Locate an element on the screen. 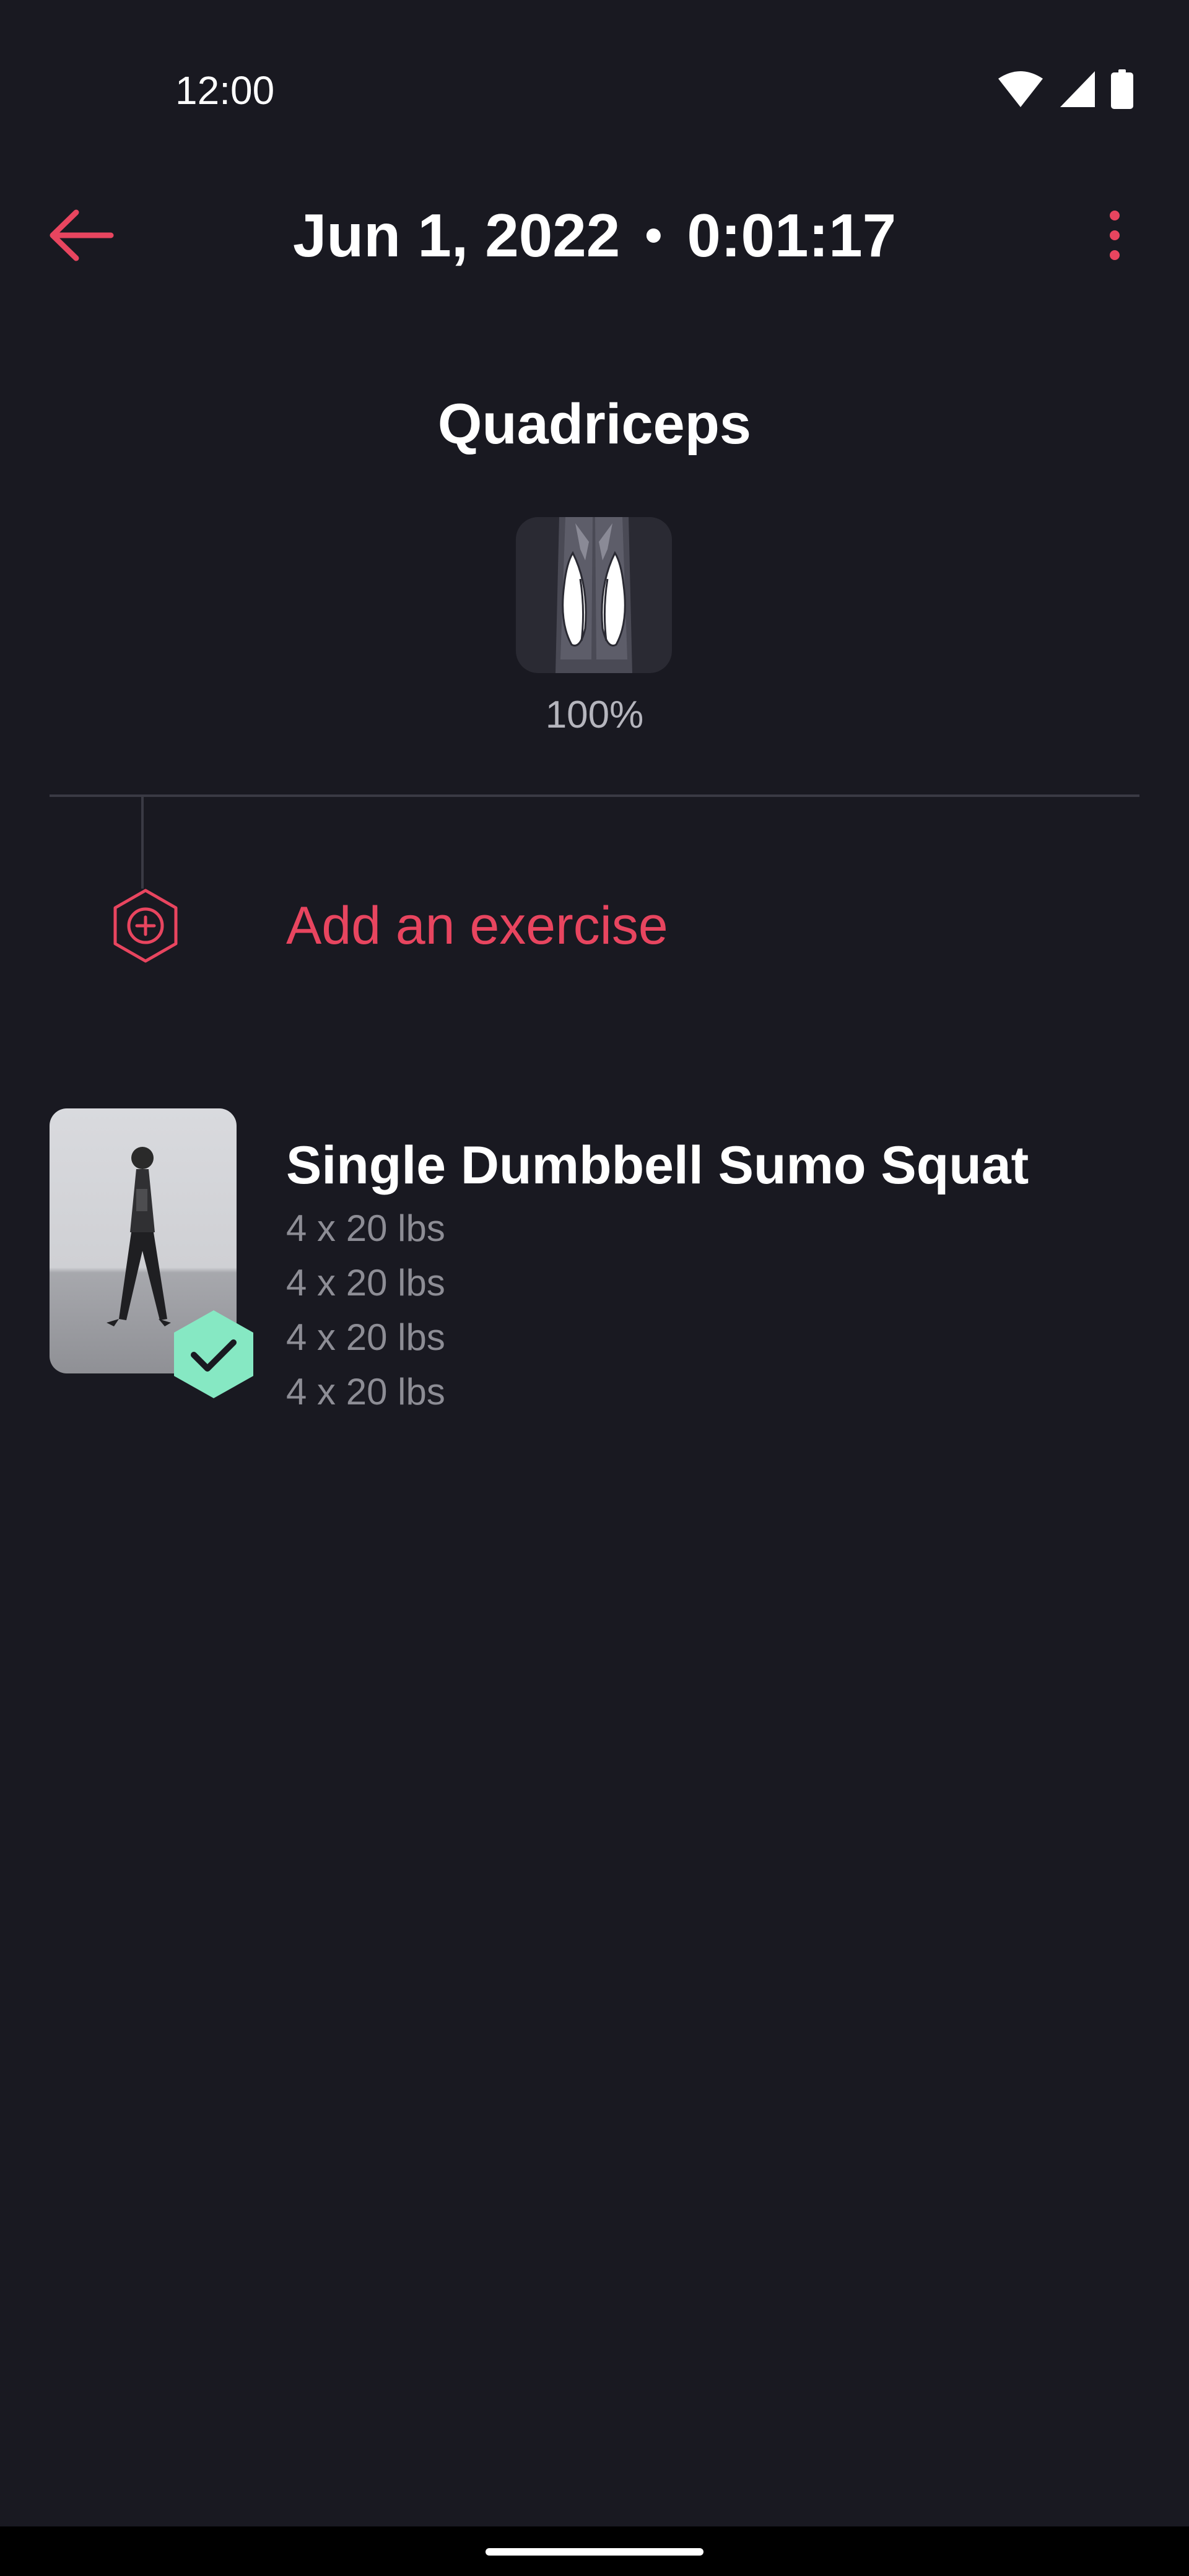  add-exercise-button: Add an exercise is located at coordinates (619, 925).